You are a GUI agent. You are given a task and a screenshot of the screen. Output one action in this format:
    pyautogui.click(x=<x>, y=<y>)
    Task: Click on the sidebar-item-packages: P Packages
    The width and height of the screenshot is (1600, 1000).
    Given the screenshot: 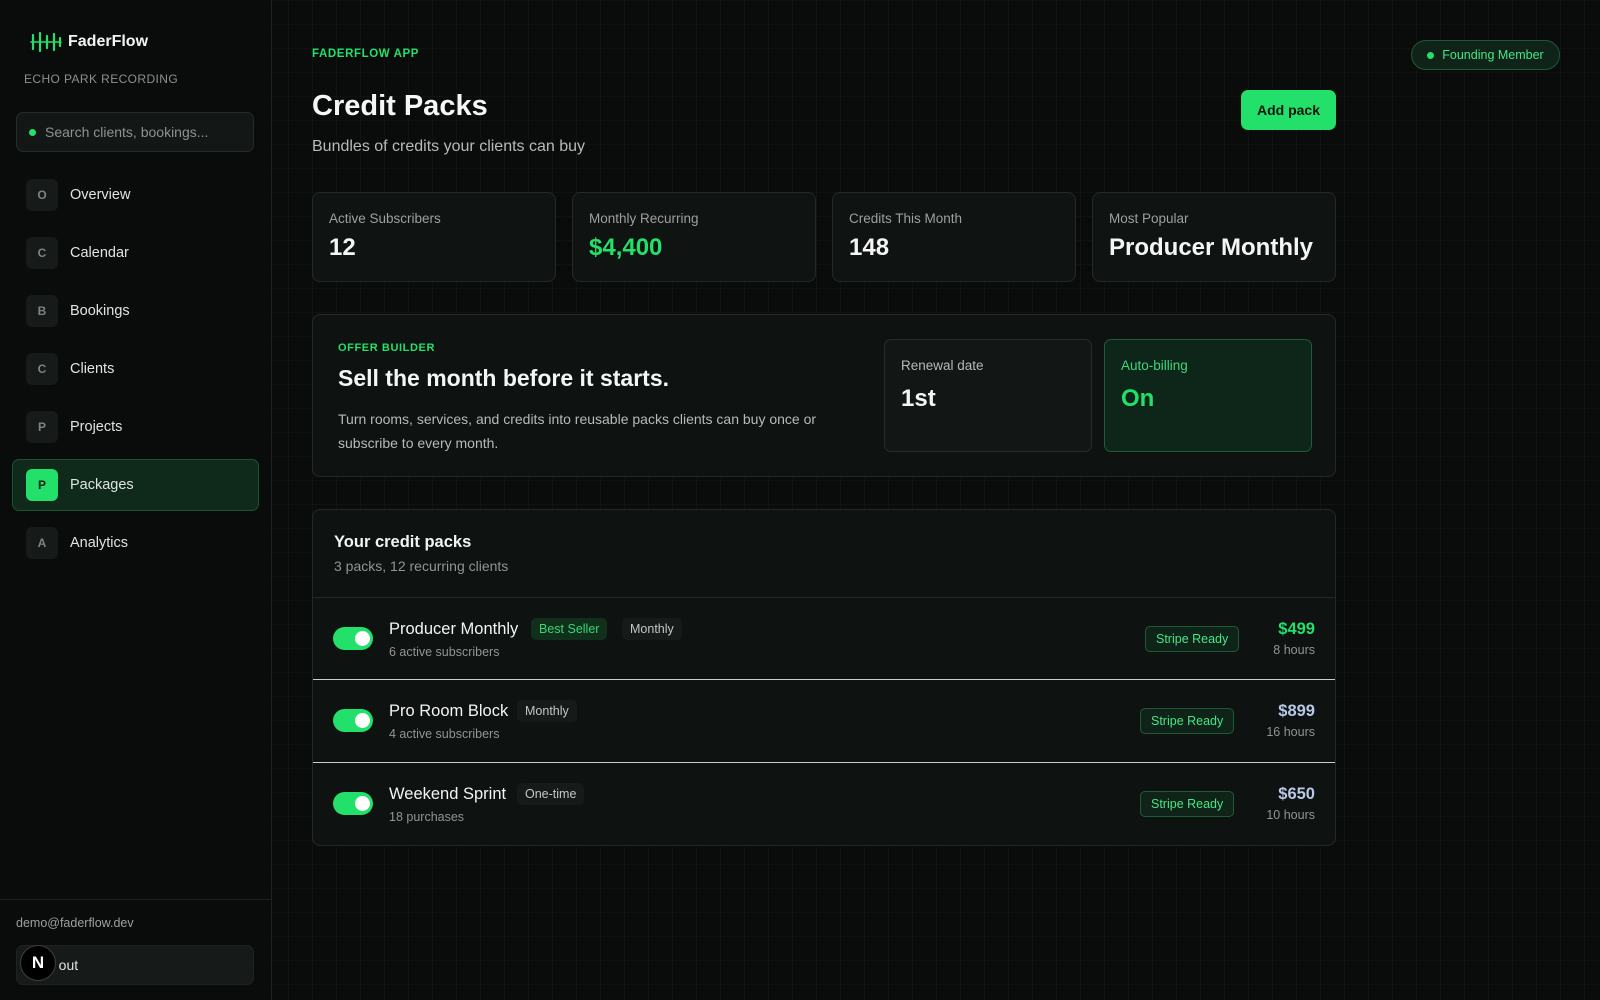 What is the action you would take?
    pyautogui.click(x=135, y=485)
    